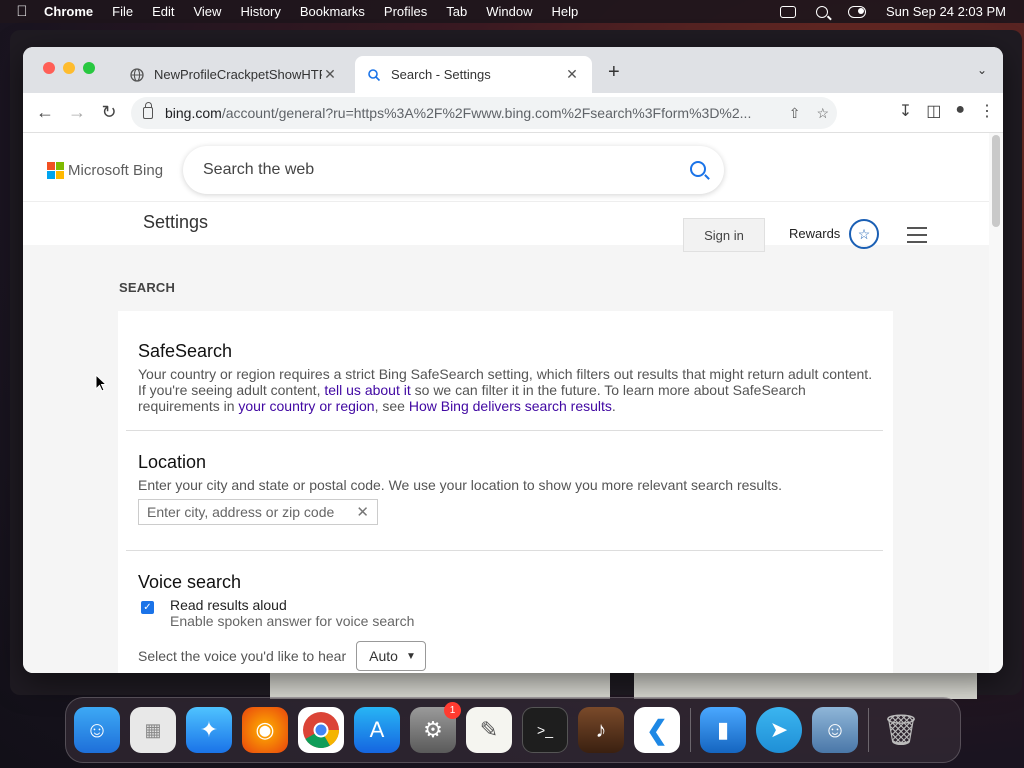  Describe the element at coordinates (452, 710) in the screenshot. I see `notification-badge: 1` at that location.